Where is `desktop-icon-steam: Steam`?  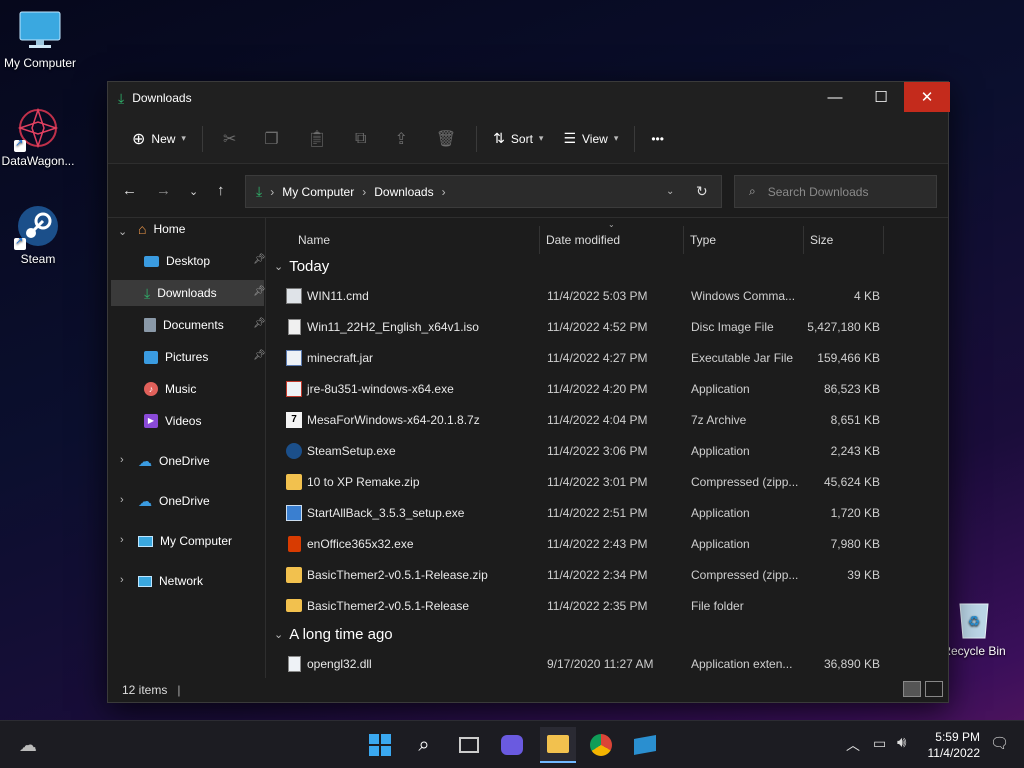 desktop-icon-steam: Steam is located at coordinates (39, 235).